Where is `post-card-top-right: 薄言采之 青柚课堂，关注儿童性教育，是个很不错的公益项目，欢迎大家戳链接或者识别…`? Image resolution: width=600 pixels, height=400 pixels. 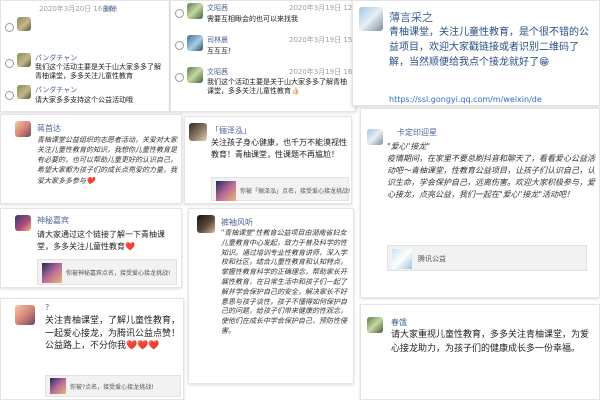 post-card-top-right: 薄言采之 青柚课堂，关注儿童性教育，是个很不错的公益项目，欢迎大家戳链接或者识别… is located at coordinates (476, 53).